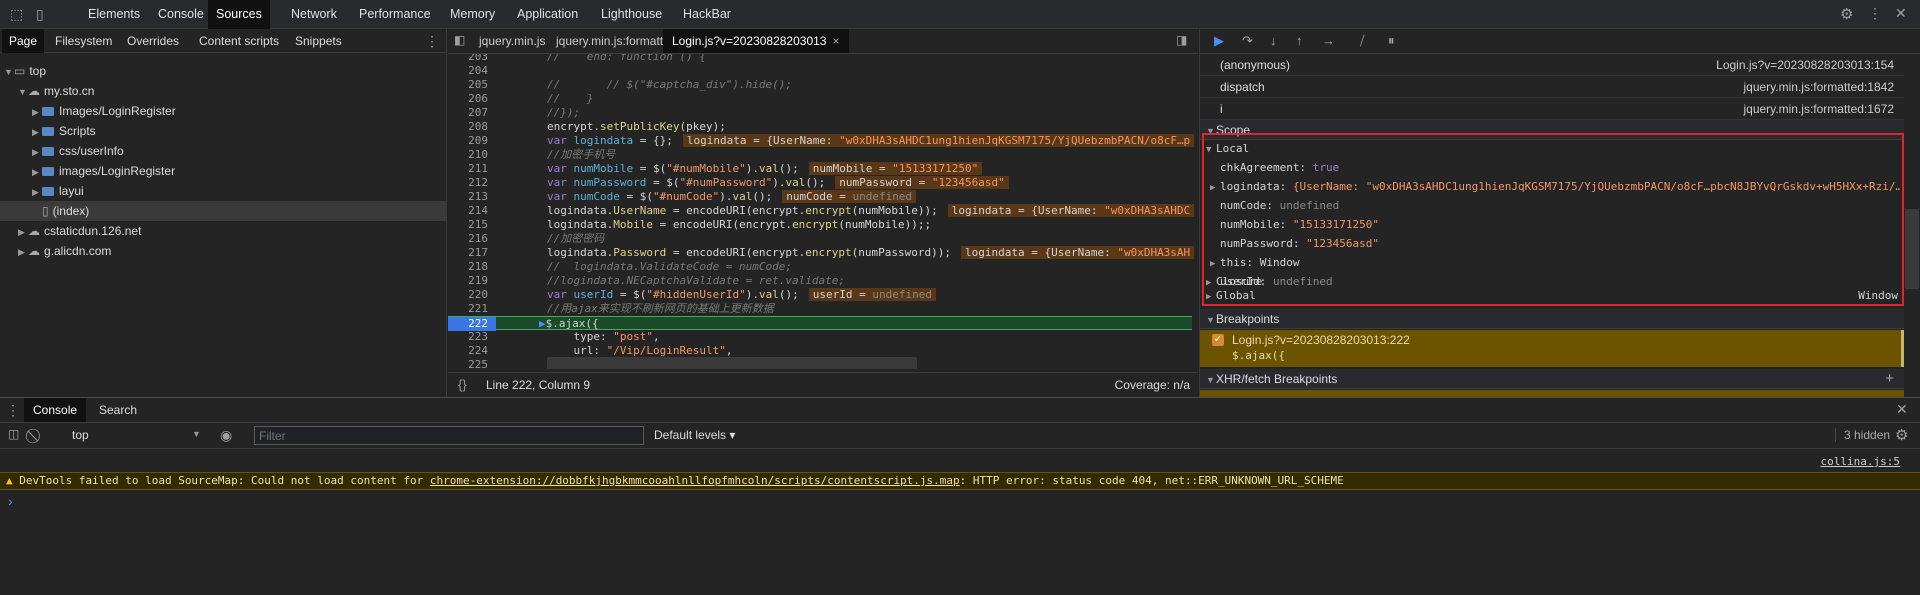  Describe the element at coordinates (1362, 41) in the screenshot. I see `deactivate-breakpoints-icon: ⧸` at that location.